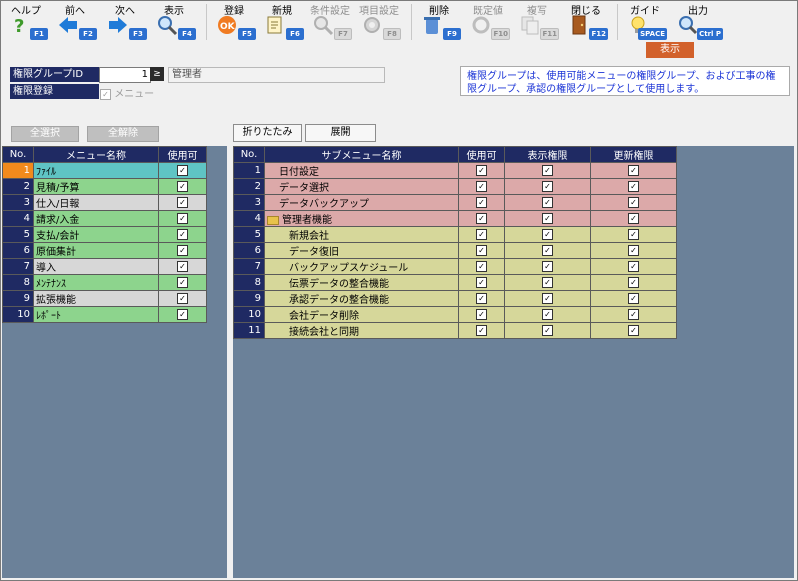  I want to click on menu-row: 3 仕入/日報 ✓, so click(104, 202).